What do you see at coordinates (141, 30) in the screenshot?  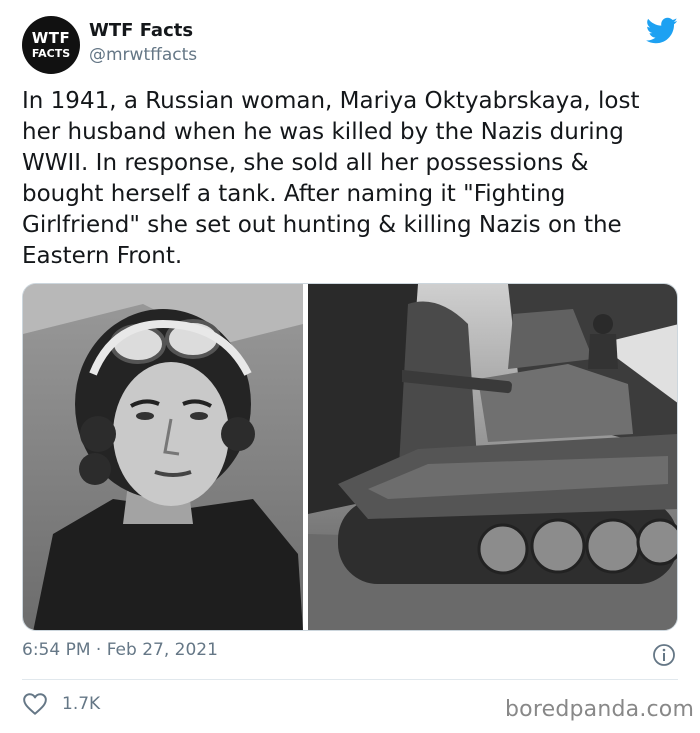 I see `author-display-name: WTF Facts` at bounding box center [141, 30].